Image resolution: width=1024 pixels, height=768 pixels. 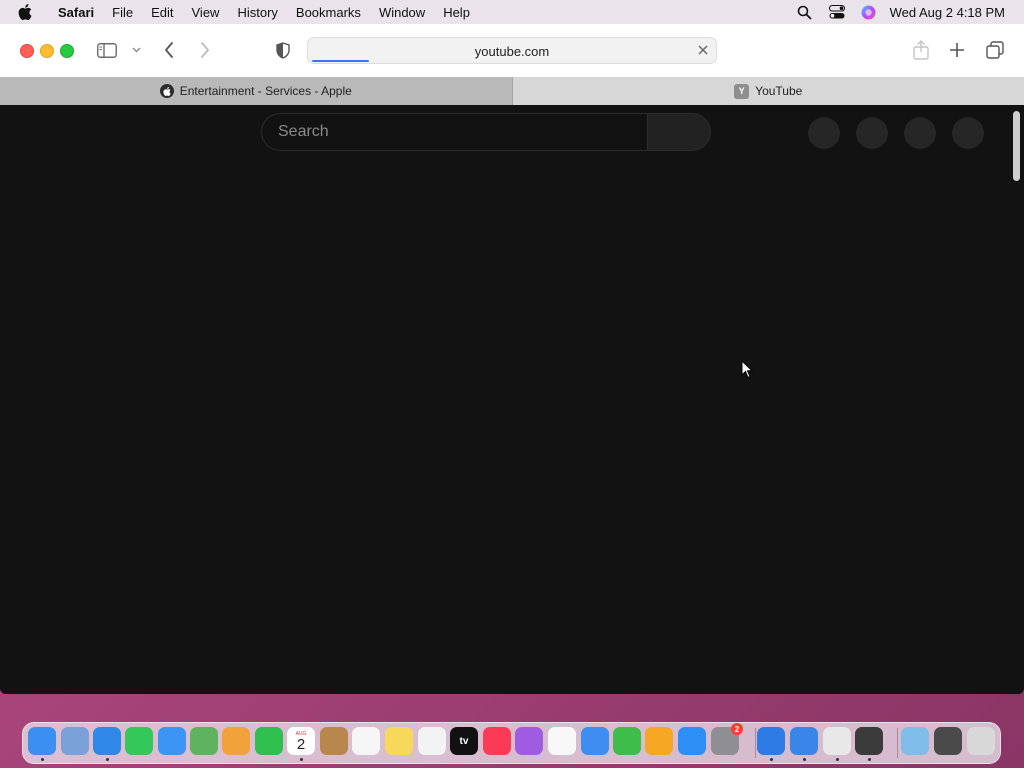 I want to click on menu-bookmarks: Bookmarks, so click(x=328, y=12).